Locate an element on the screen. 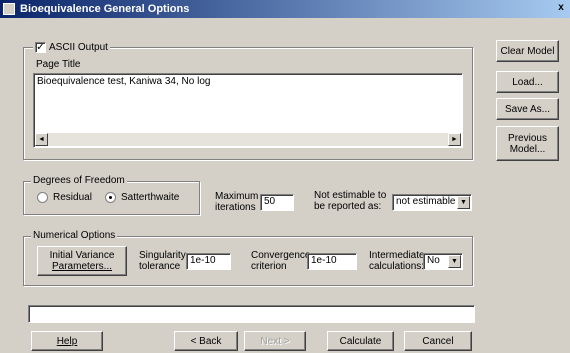 The image size is (570, 353). status-field is located at coordinates (251, 314).